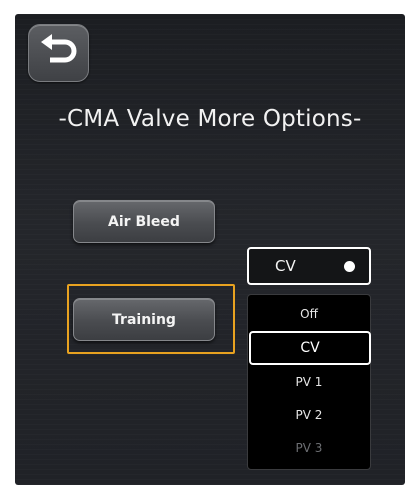 This screenshot has height=485, width=420. I want to click on back-button, so click(58, 53).